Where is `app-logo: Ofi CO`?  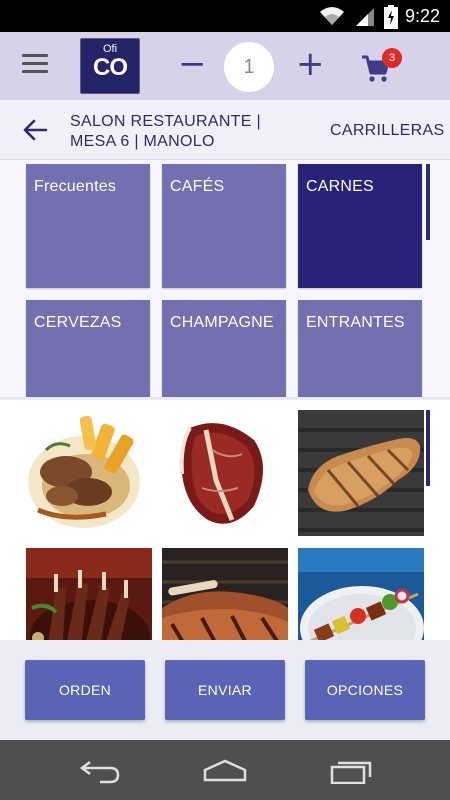
app-logo: Ofi CO is located at coordinates (110, 66).